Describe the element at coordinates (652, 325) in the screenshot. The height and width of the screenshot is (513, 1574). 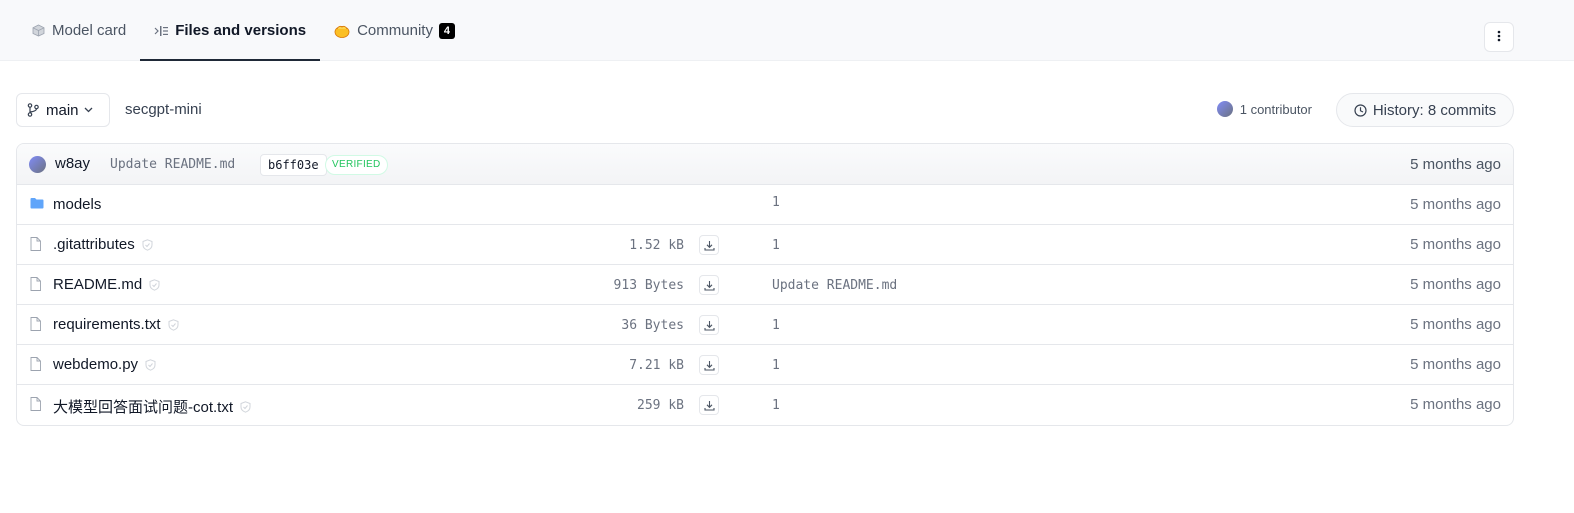
I see `file-size: 36 Bytes` at that location.